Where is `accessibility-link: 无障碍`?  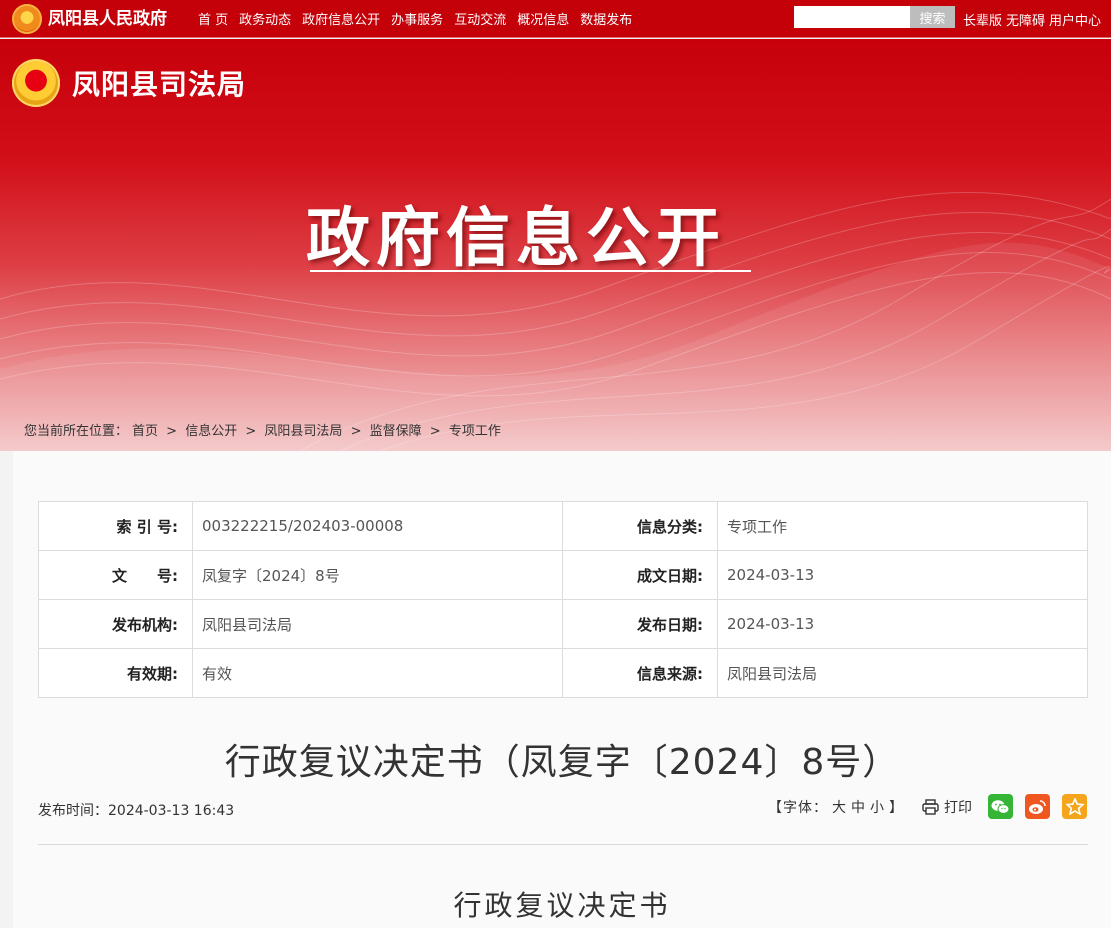 accessibility-link: 无障碍 is located at coordinates (1025, 19).